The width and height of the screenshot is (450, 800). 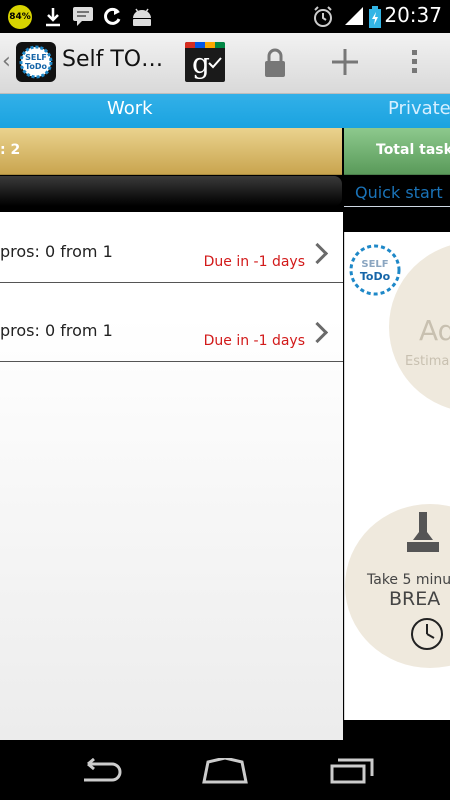 I want to click on right-panel: SELF ToDo Ad Estima Take 5 minu BREA, so click(x=397, y=476).